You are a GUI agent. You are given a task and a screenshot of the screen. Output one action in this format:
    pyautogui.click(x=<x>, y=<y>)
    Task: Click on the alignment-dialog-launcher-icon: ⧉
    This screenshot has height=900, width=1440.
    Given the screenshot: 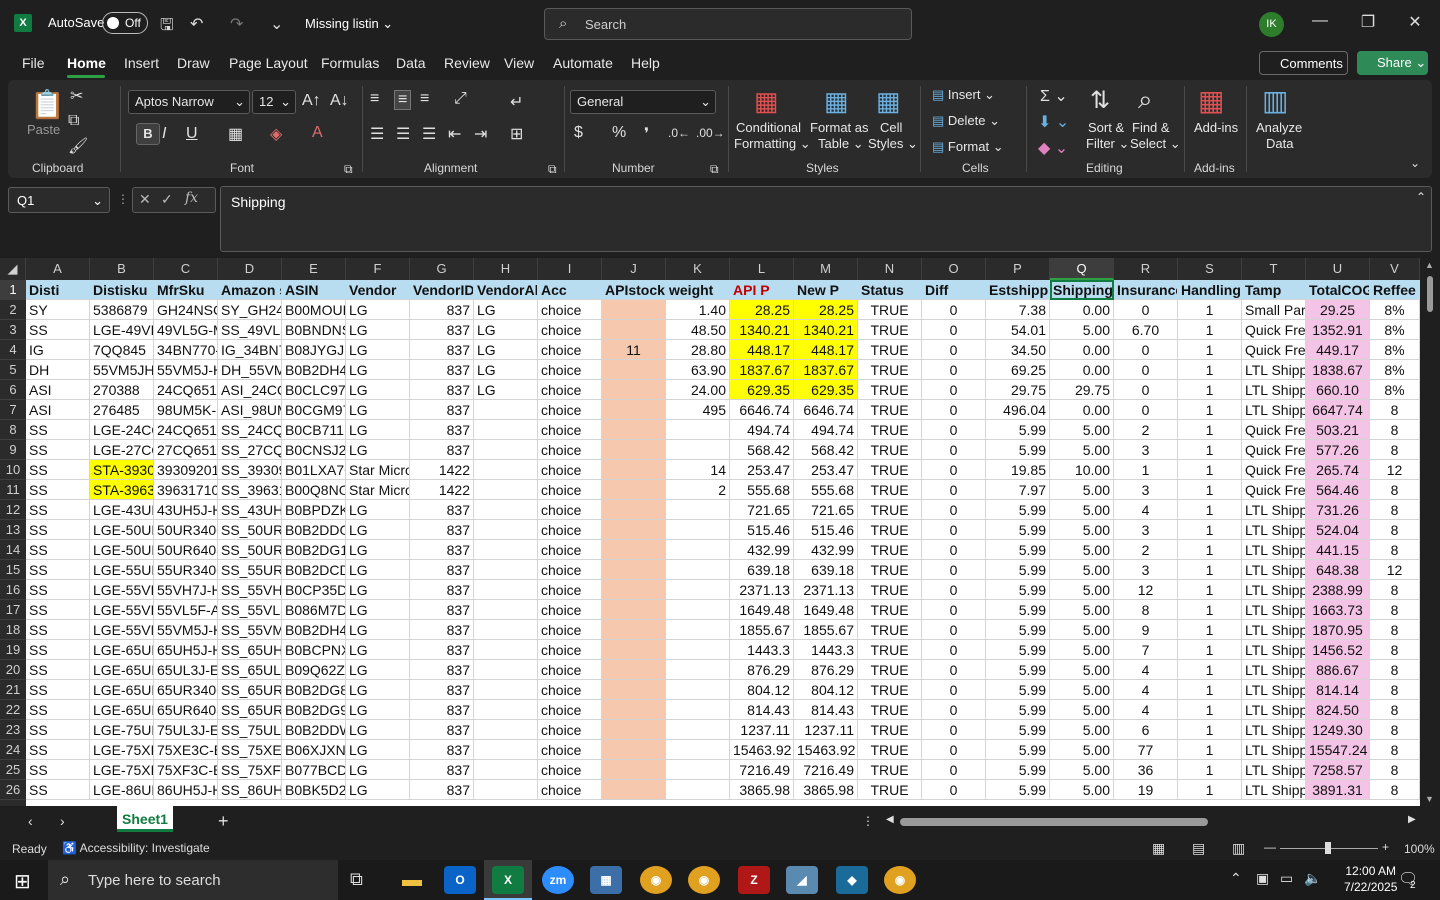 What is the action you would take?
    pyautogui.click(x=552, y=169)
    